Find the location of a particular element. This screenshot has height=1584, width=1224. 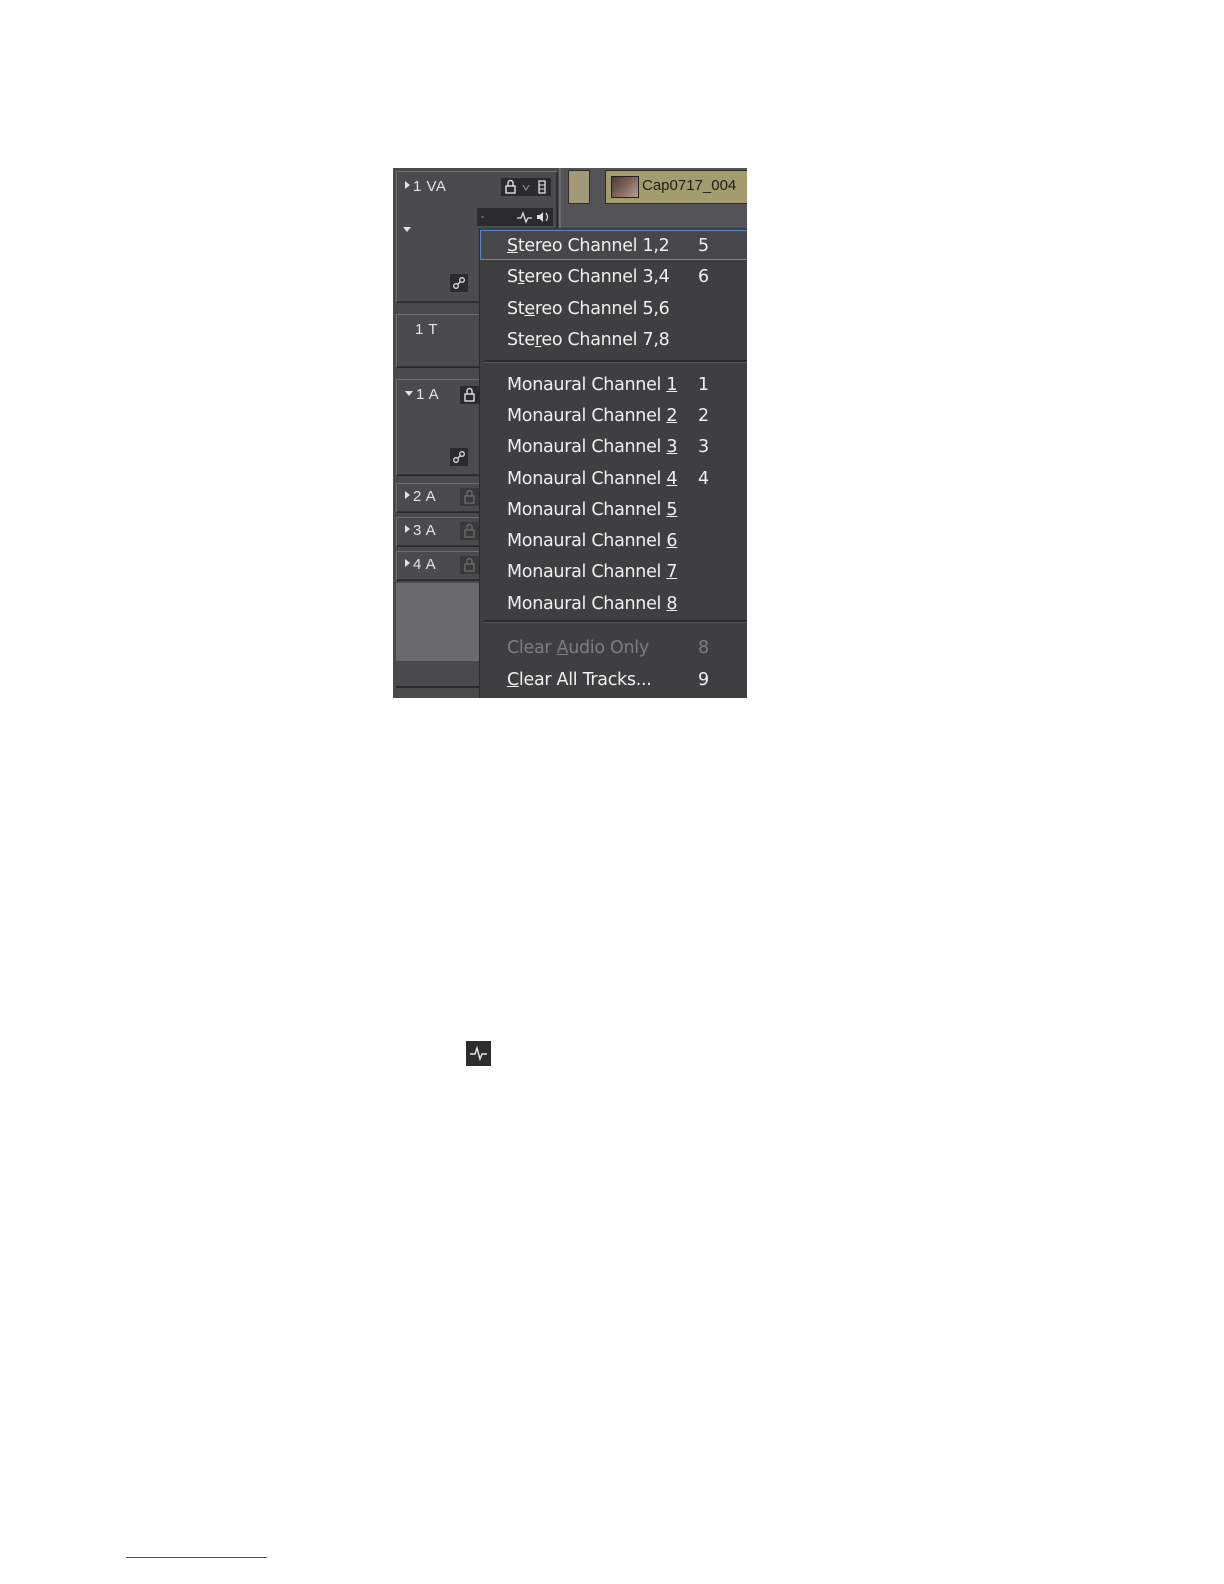

menu-item-mono-0: Monaural Channel 11 is located at coordinates (613, 384).